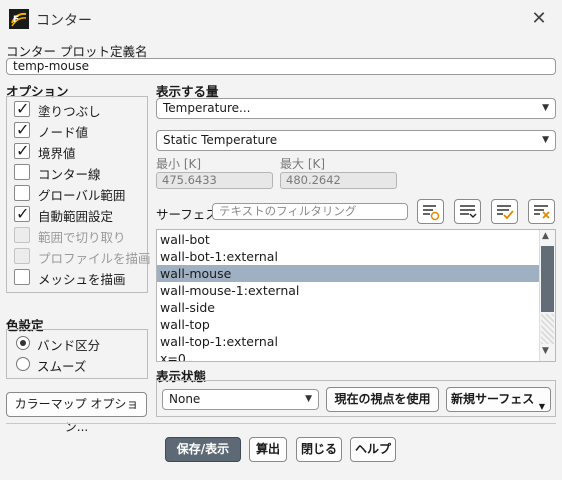 Image resolution: width=562 pixels, height=480 pixels. I want to click on close-icon: ✕, so click(539, 19).